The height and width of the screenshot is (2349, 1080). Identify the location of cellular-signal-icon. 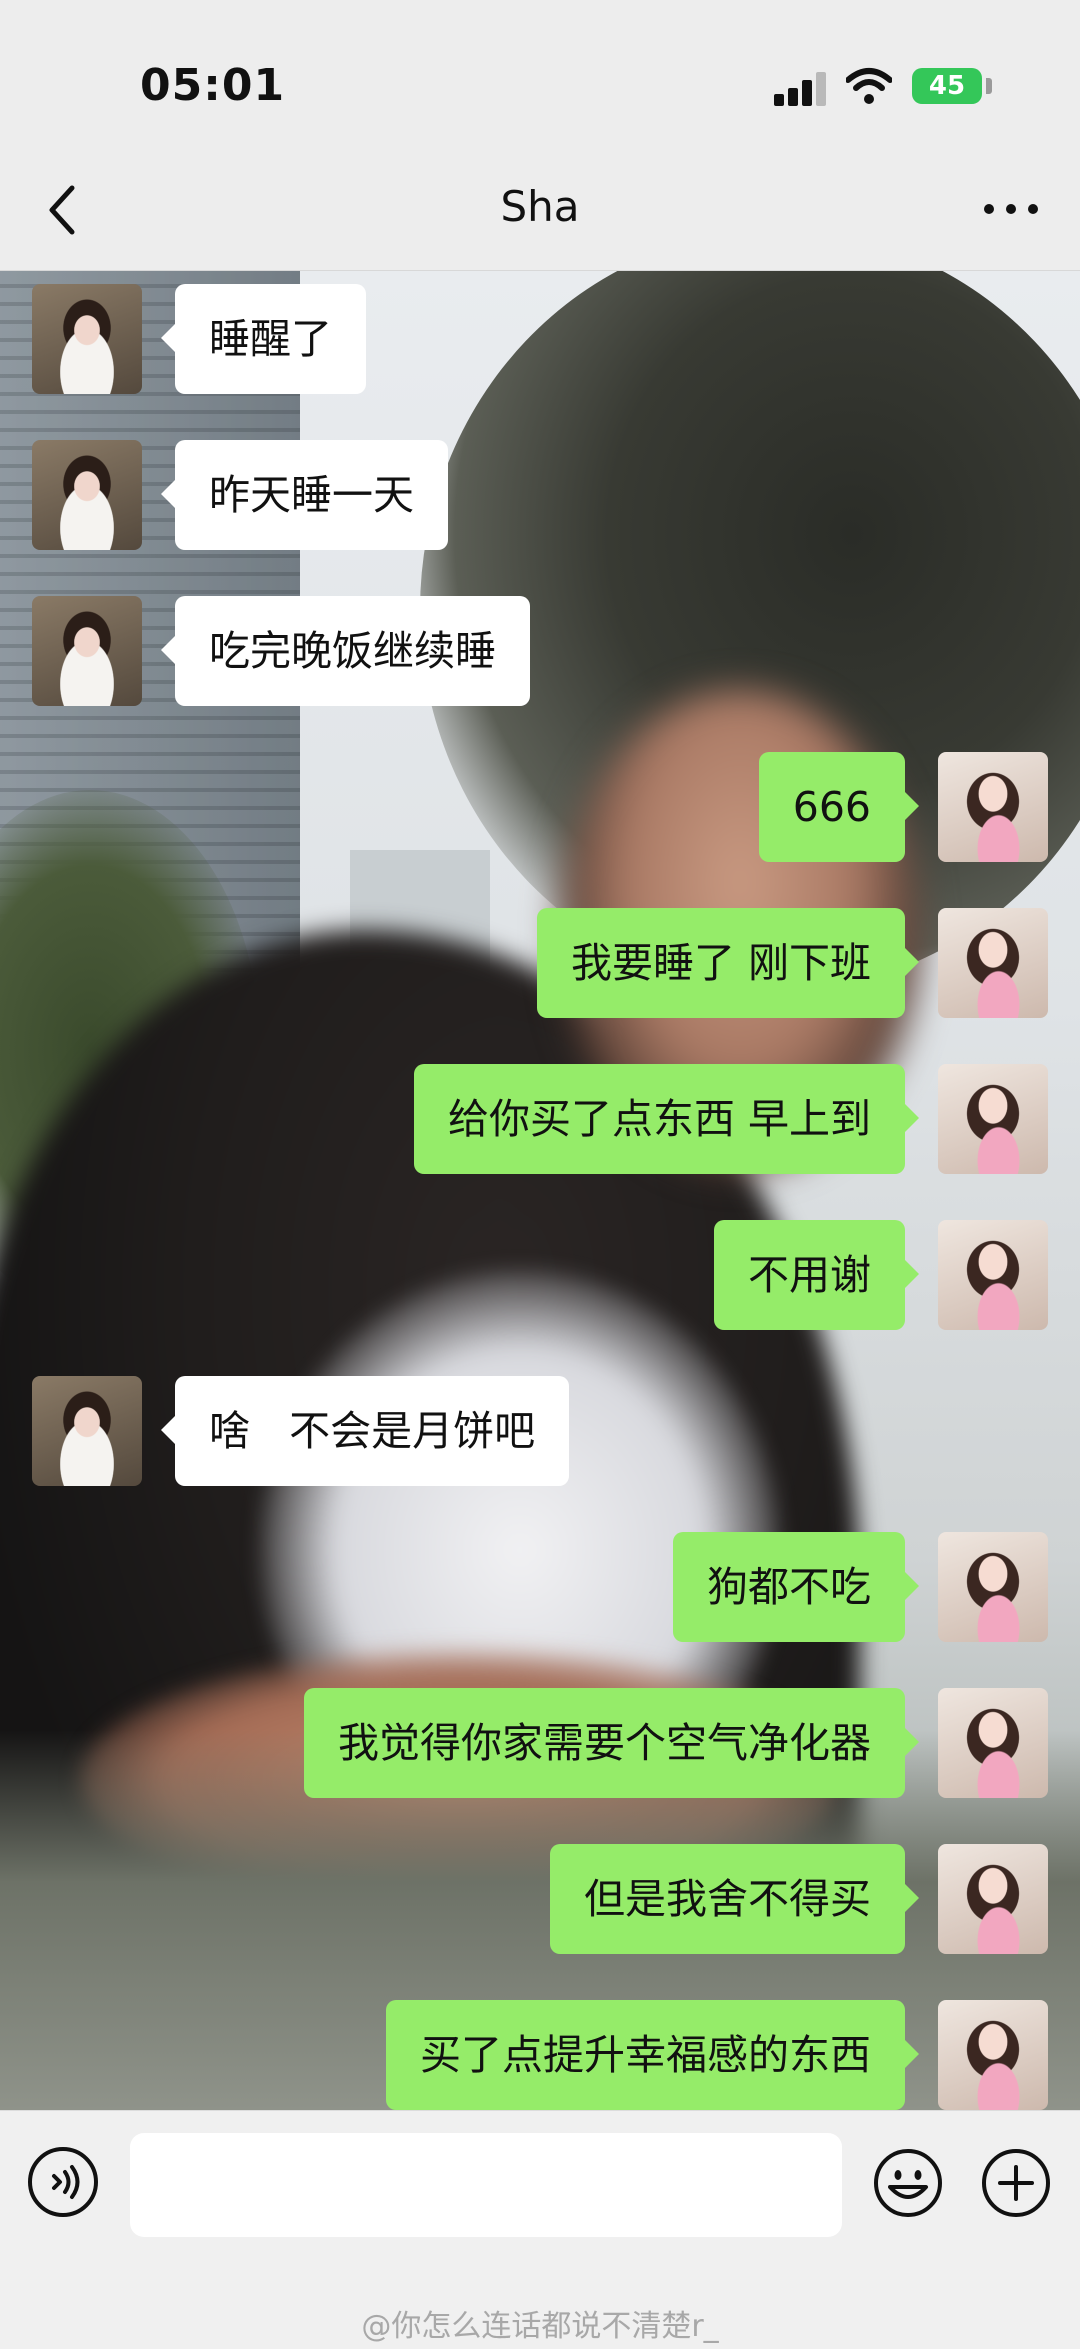
(802, 89).